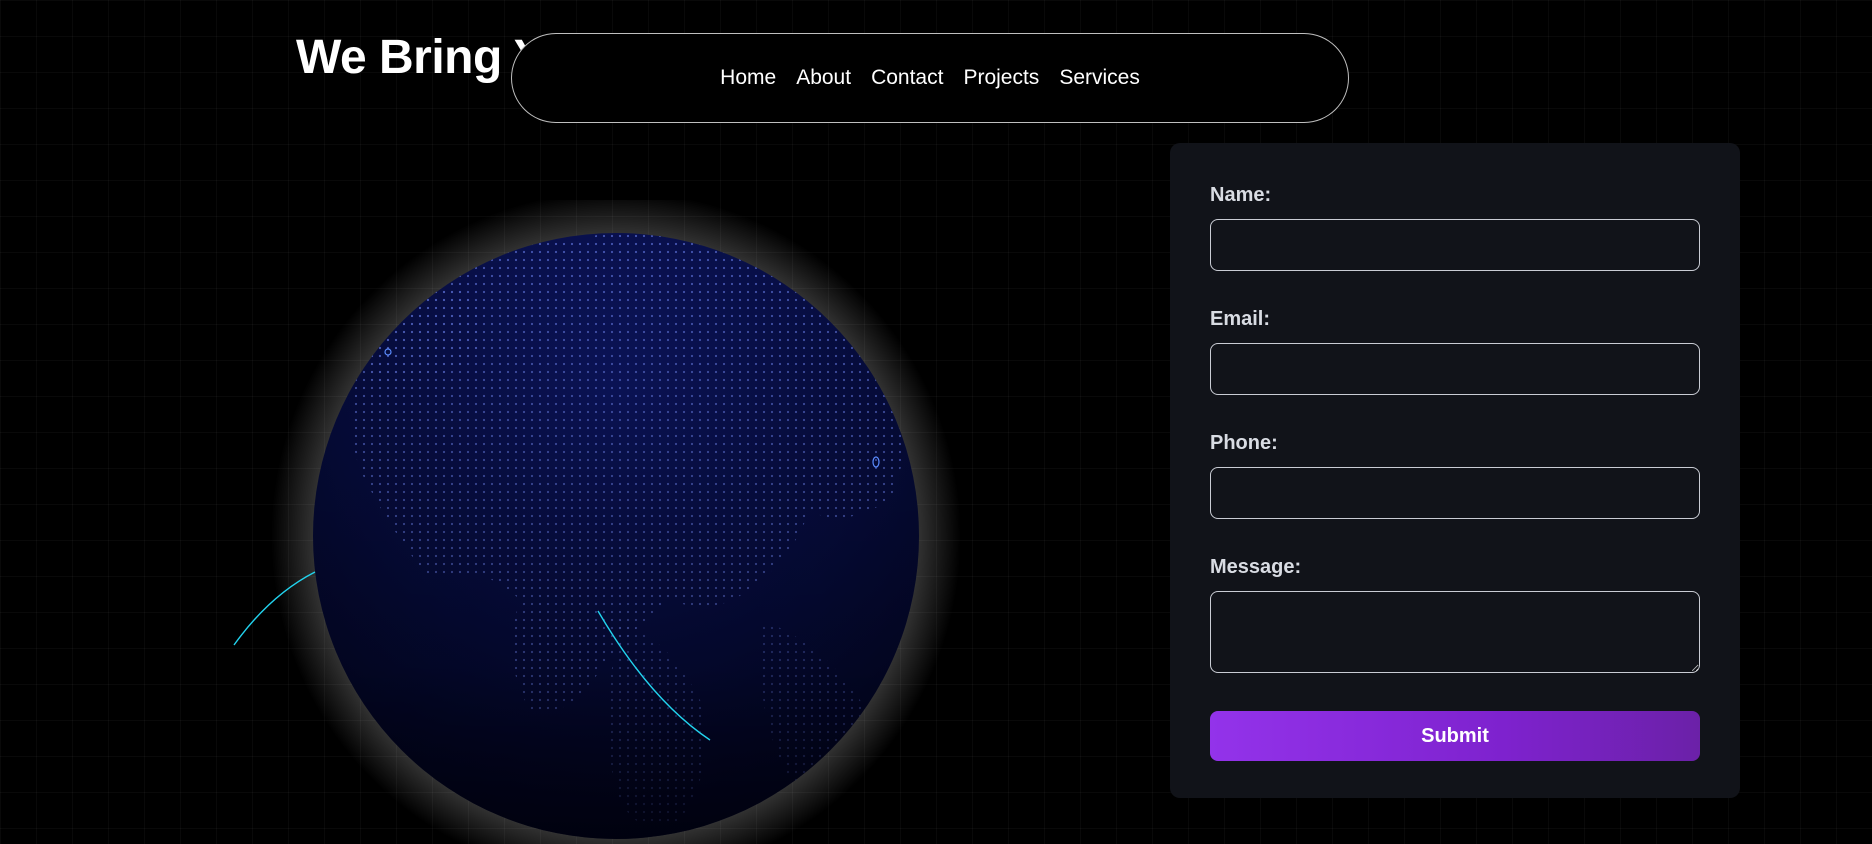 The image size is (1872, 844). I want to click on hero-title: We Bring Y, so click(421, 57).